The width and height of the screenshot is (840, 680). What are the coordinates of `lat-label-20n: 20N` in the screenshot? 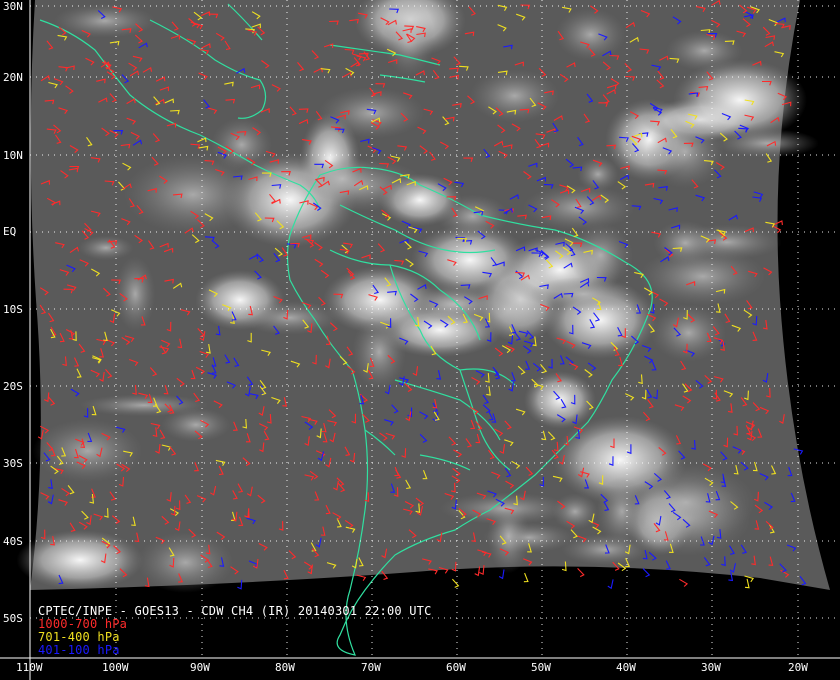 It's located at (13, 77).